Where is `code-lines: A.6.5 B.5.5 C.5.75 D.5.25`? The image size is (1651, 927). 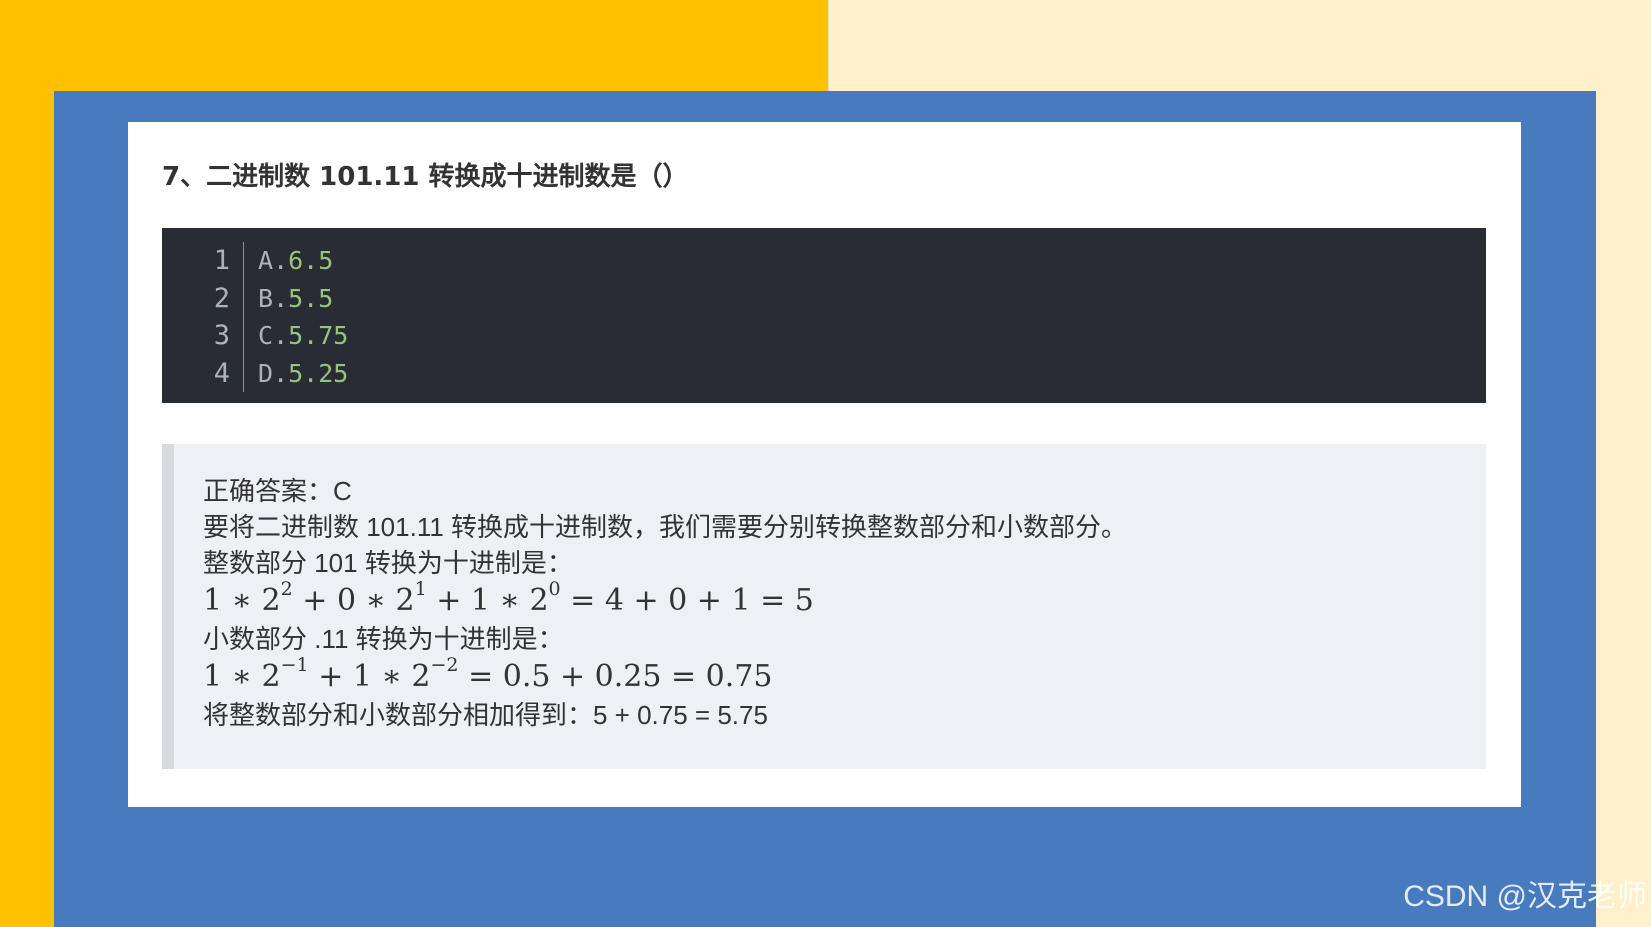
code-lines: A.6.5 B.5.5 C.5.75 D.5.25 is located at coordinates (303, 317).